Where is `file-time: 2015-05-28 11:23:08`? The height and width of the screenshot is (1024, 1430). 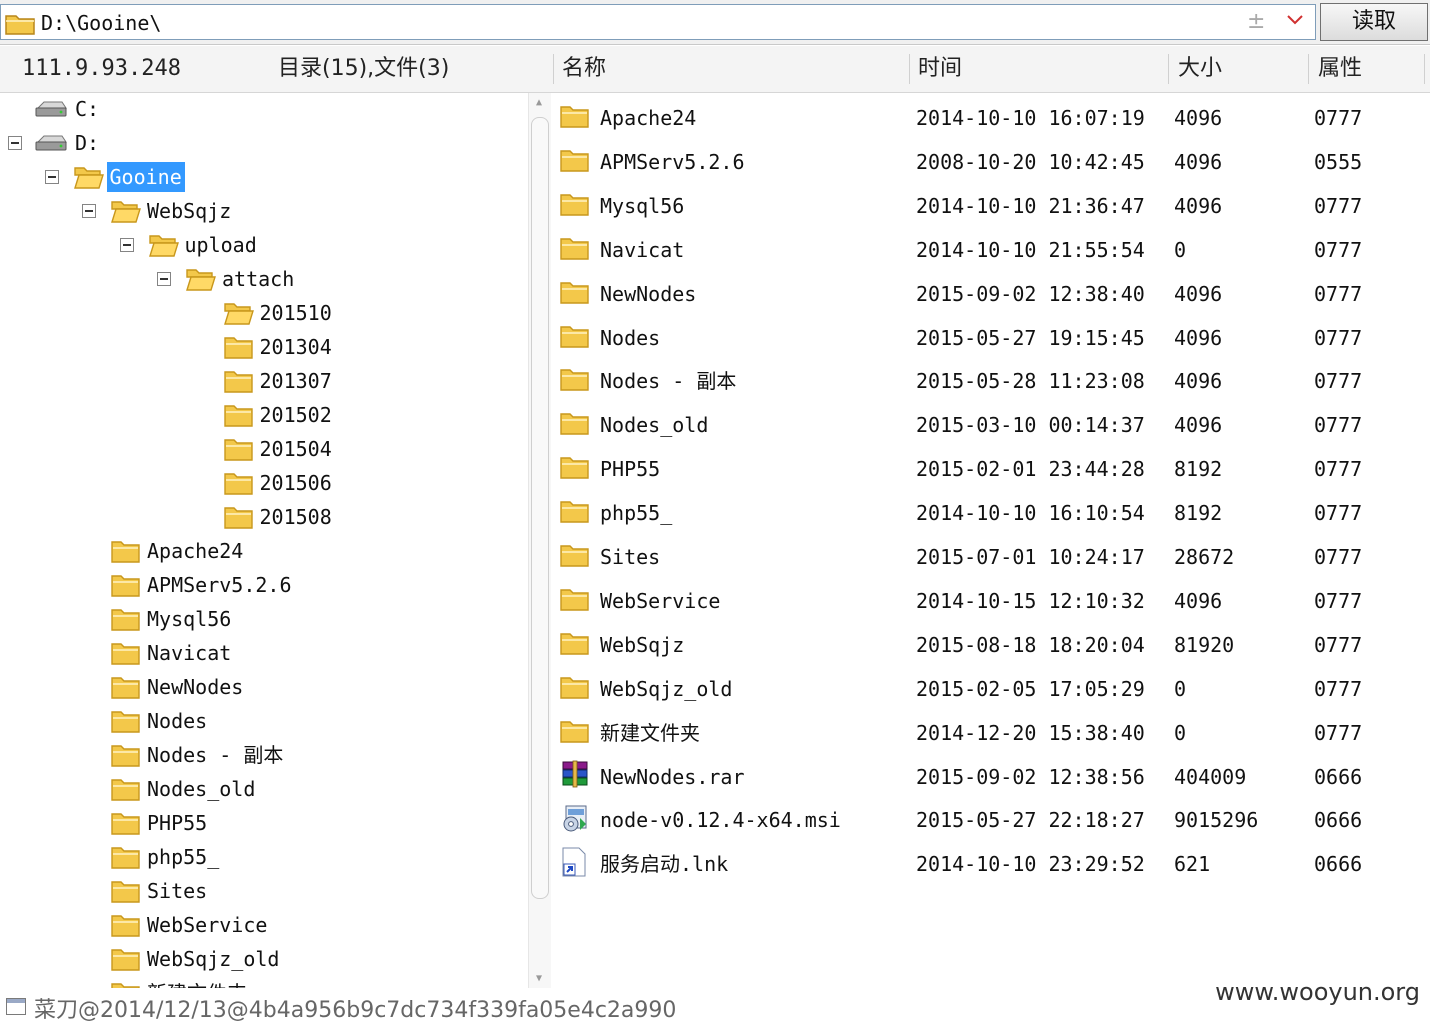 file-time: 2015-05-28 11:23:08 is located at coordinates (1030, 381).